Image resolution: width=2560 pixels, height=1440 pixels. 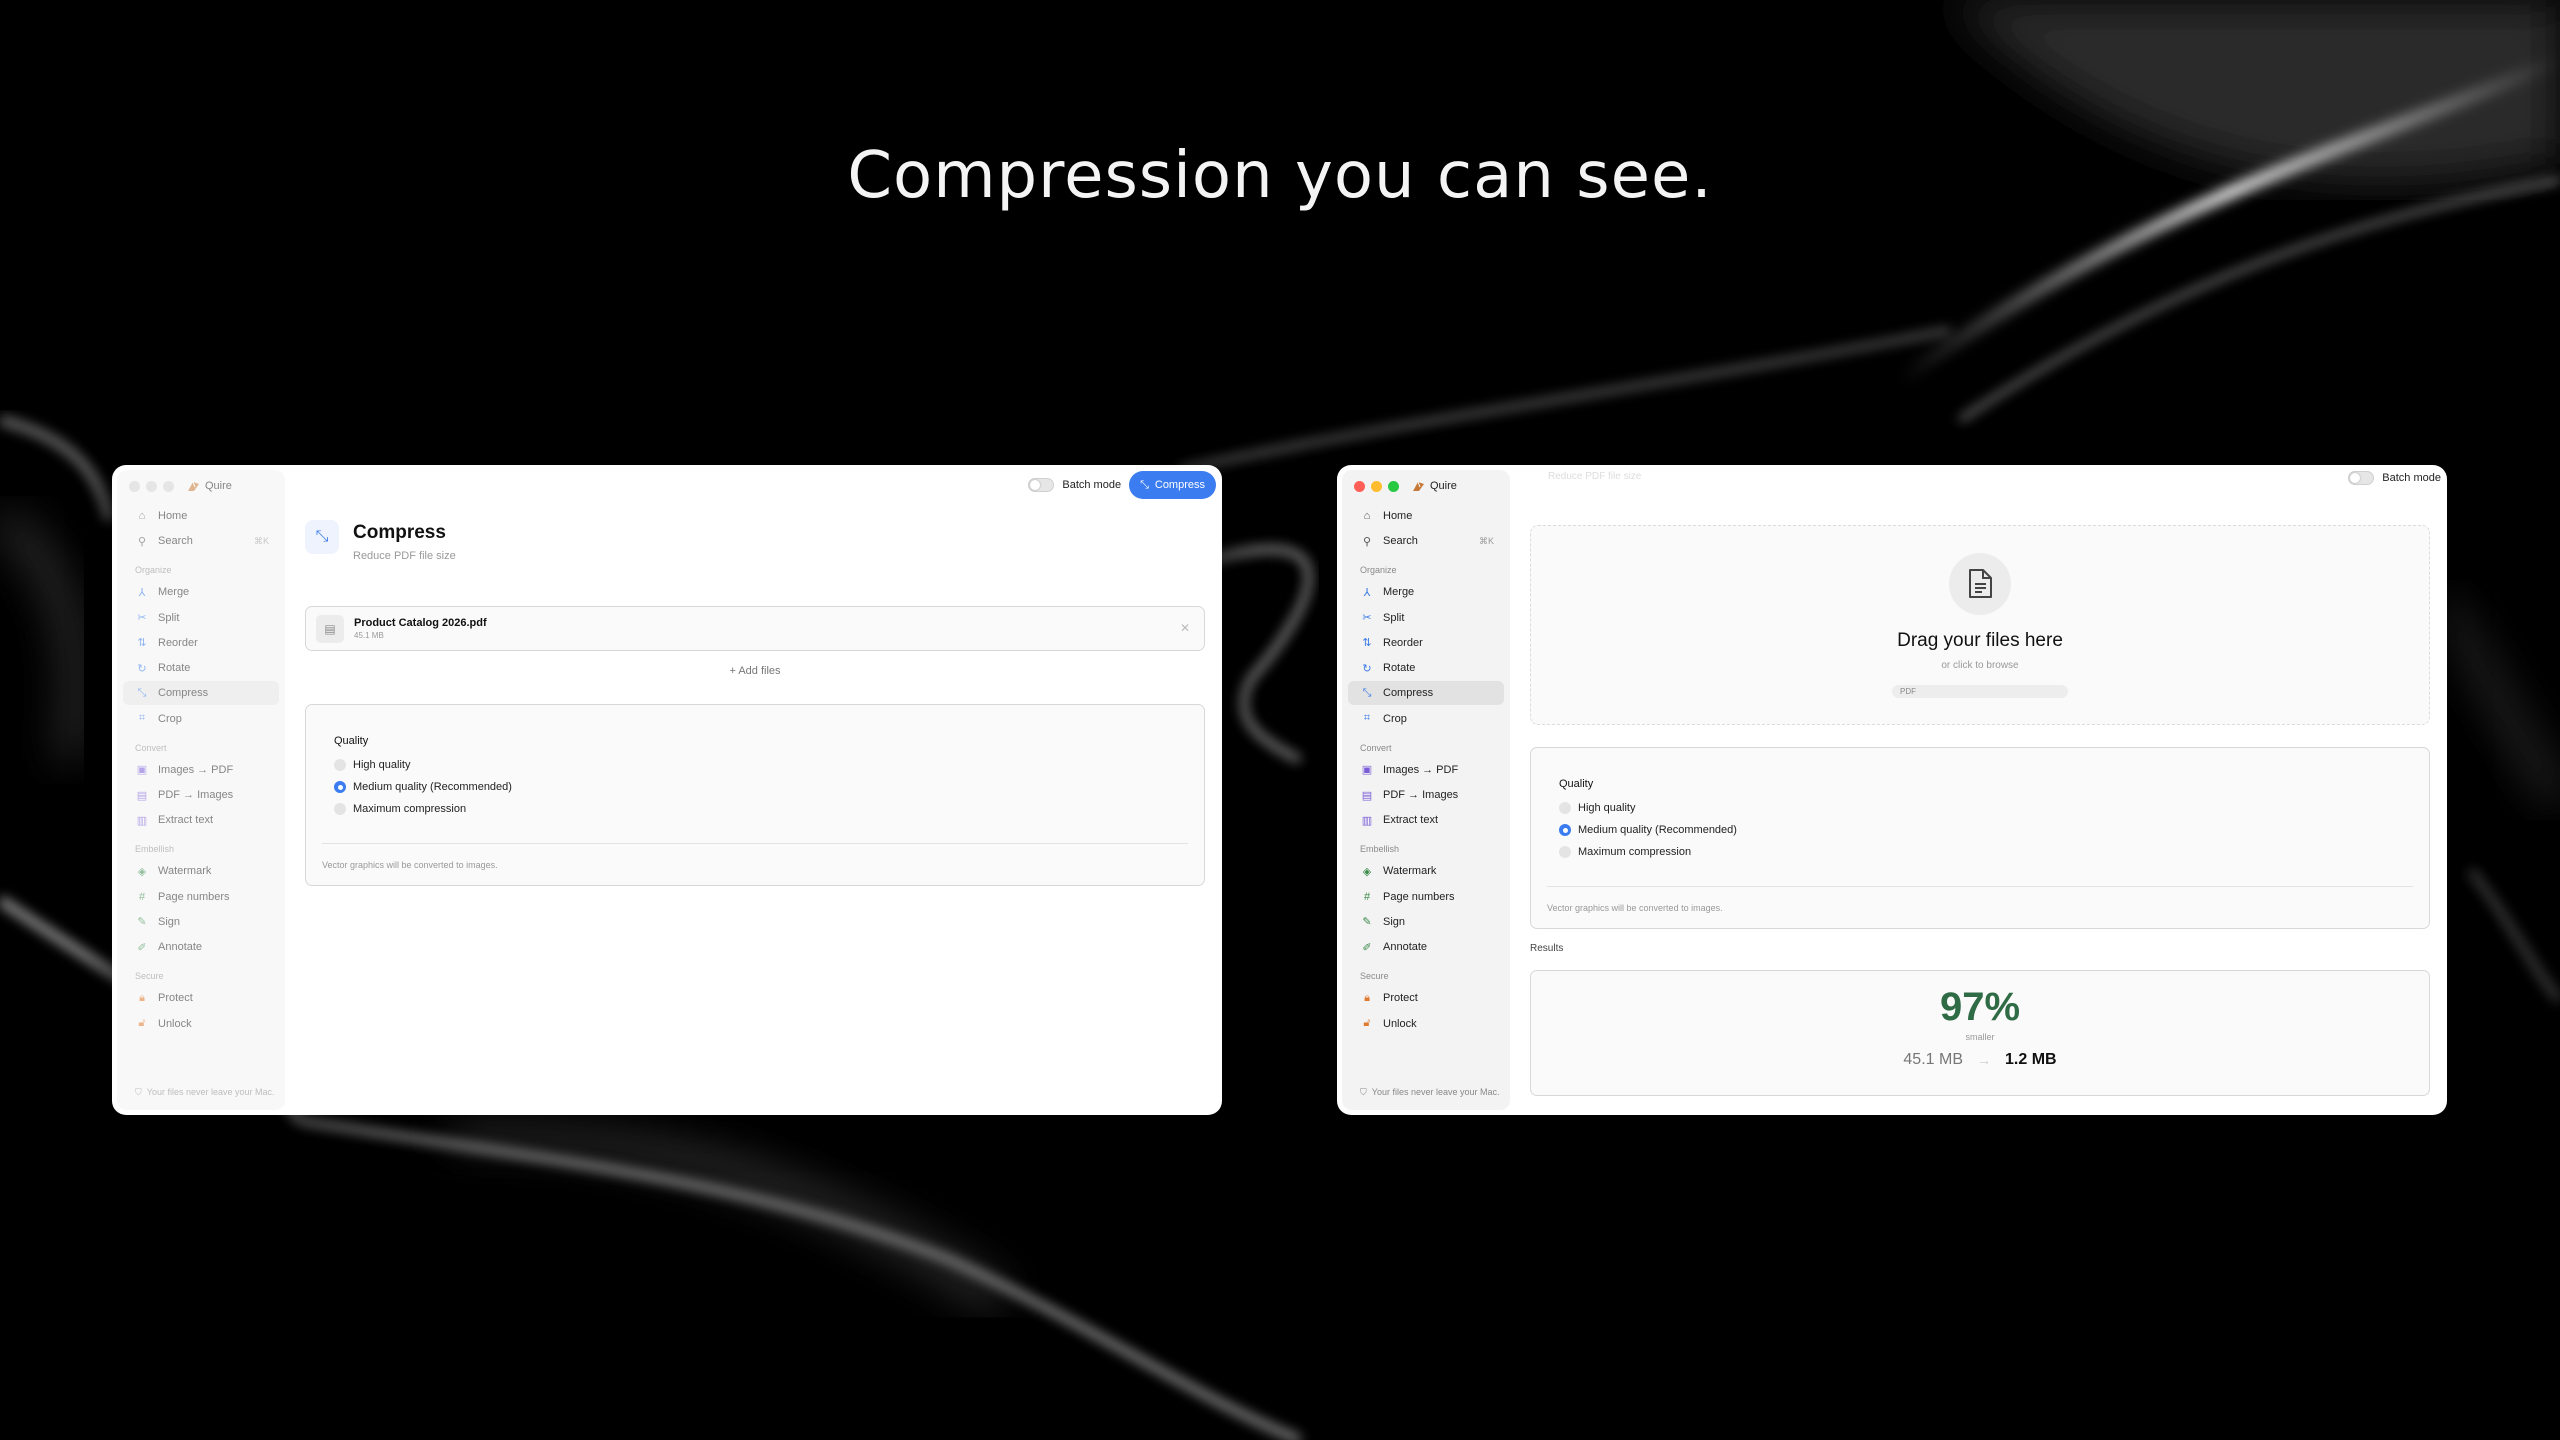 I want to click on results-card: 97% smaller 45.1 MB → 1.2 MB, so click(x=1980, y=1033).